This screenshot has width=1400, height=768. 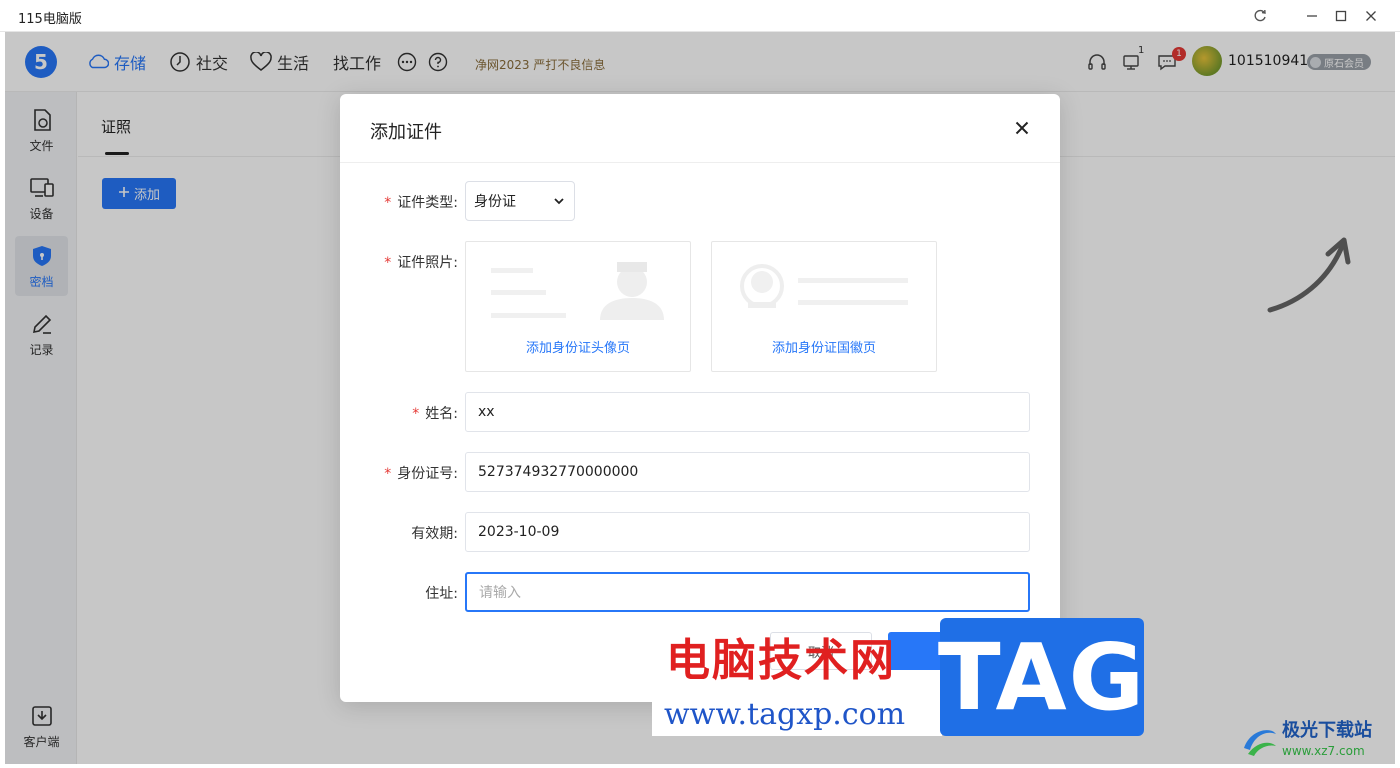 I want to click on photo-label: * 证件照片:, so click(x=421, y=263).